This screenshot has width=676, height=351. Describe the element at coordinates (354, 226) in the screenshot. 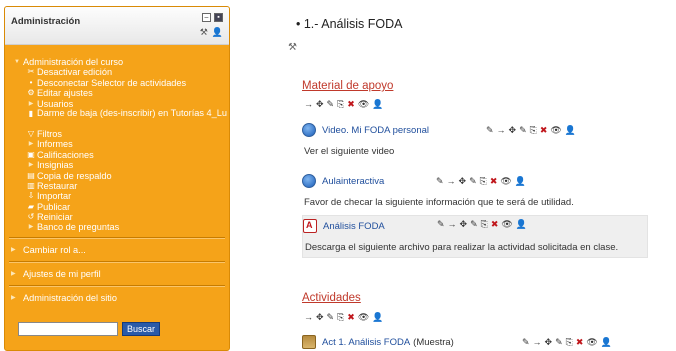

I see `activity-link: Análisis FODA` at that location.